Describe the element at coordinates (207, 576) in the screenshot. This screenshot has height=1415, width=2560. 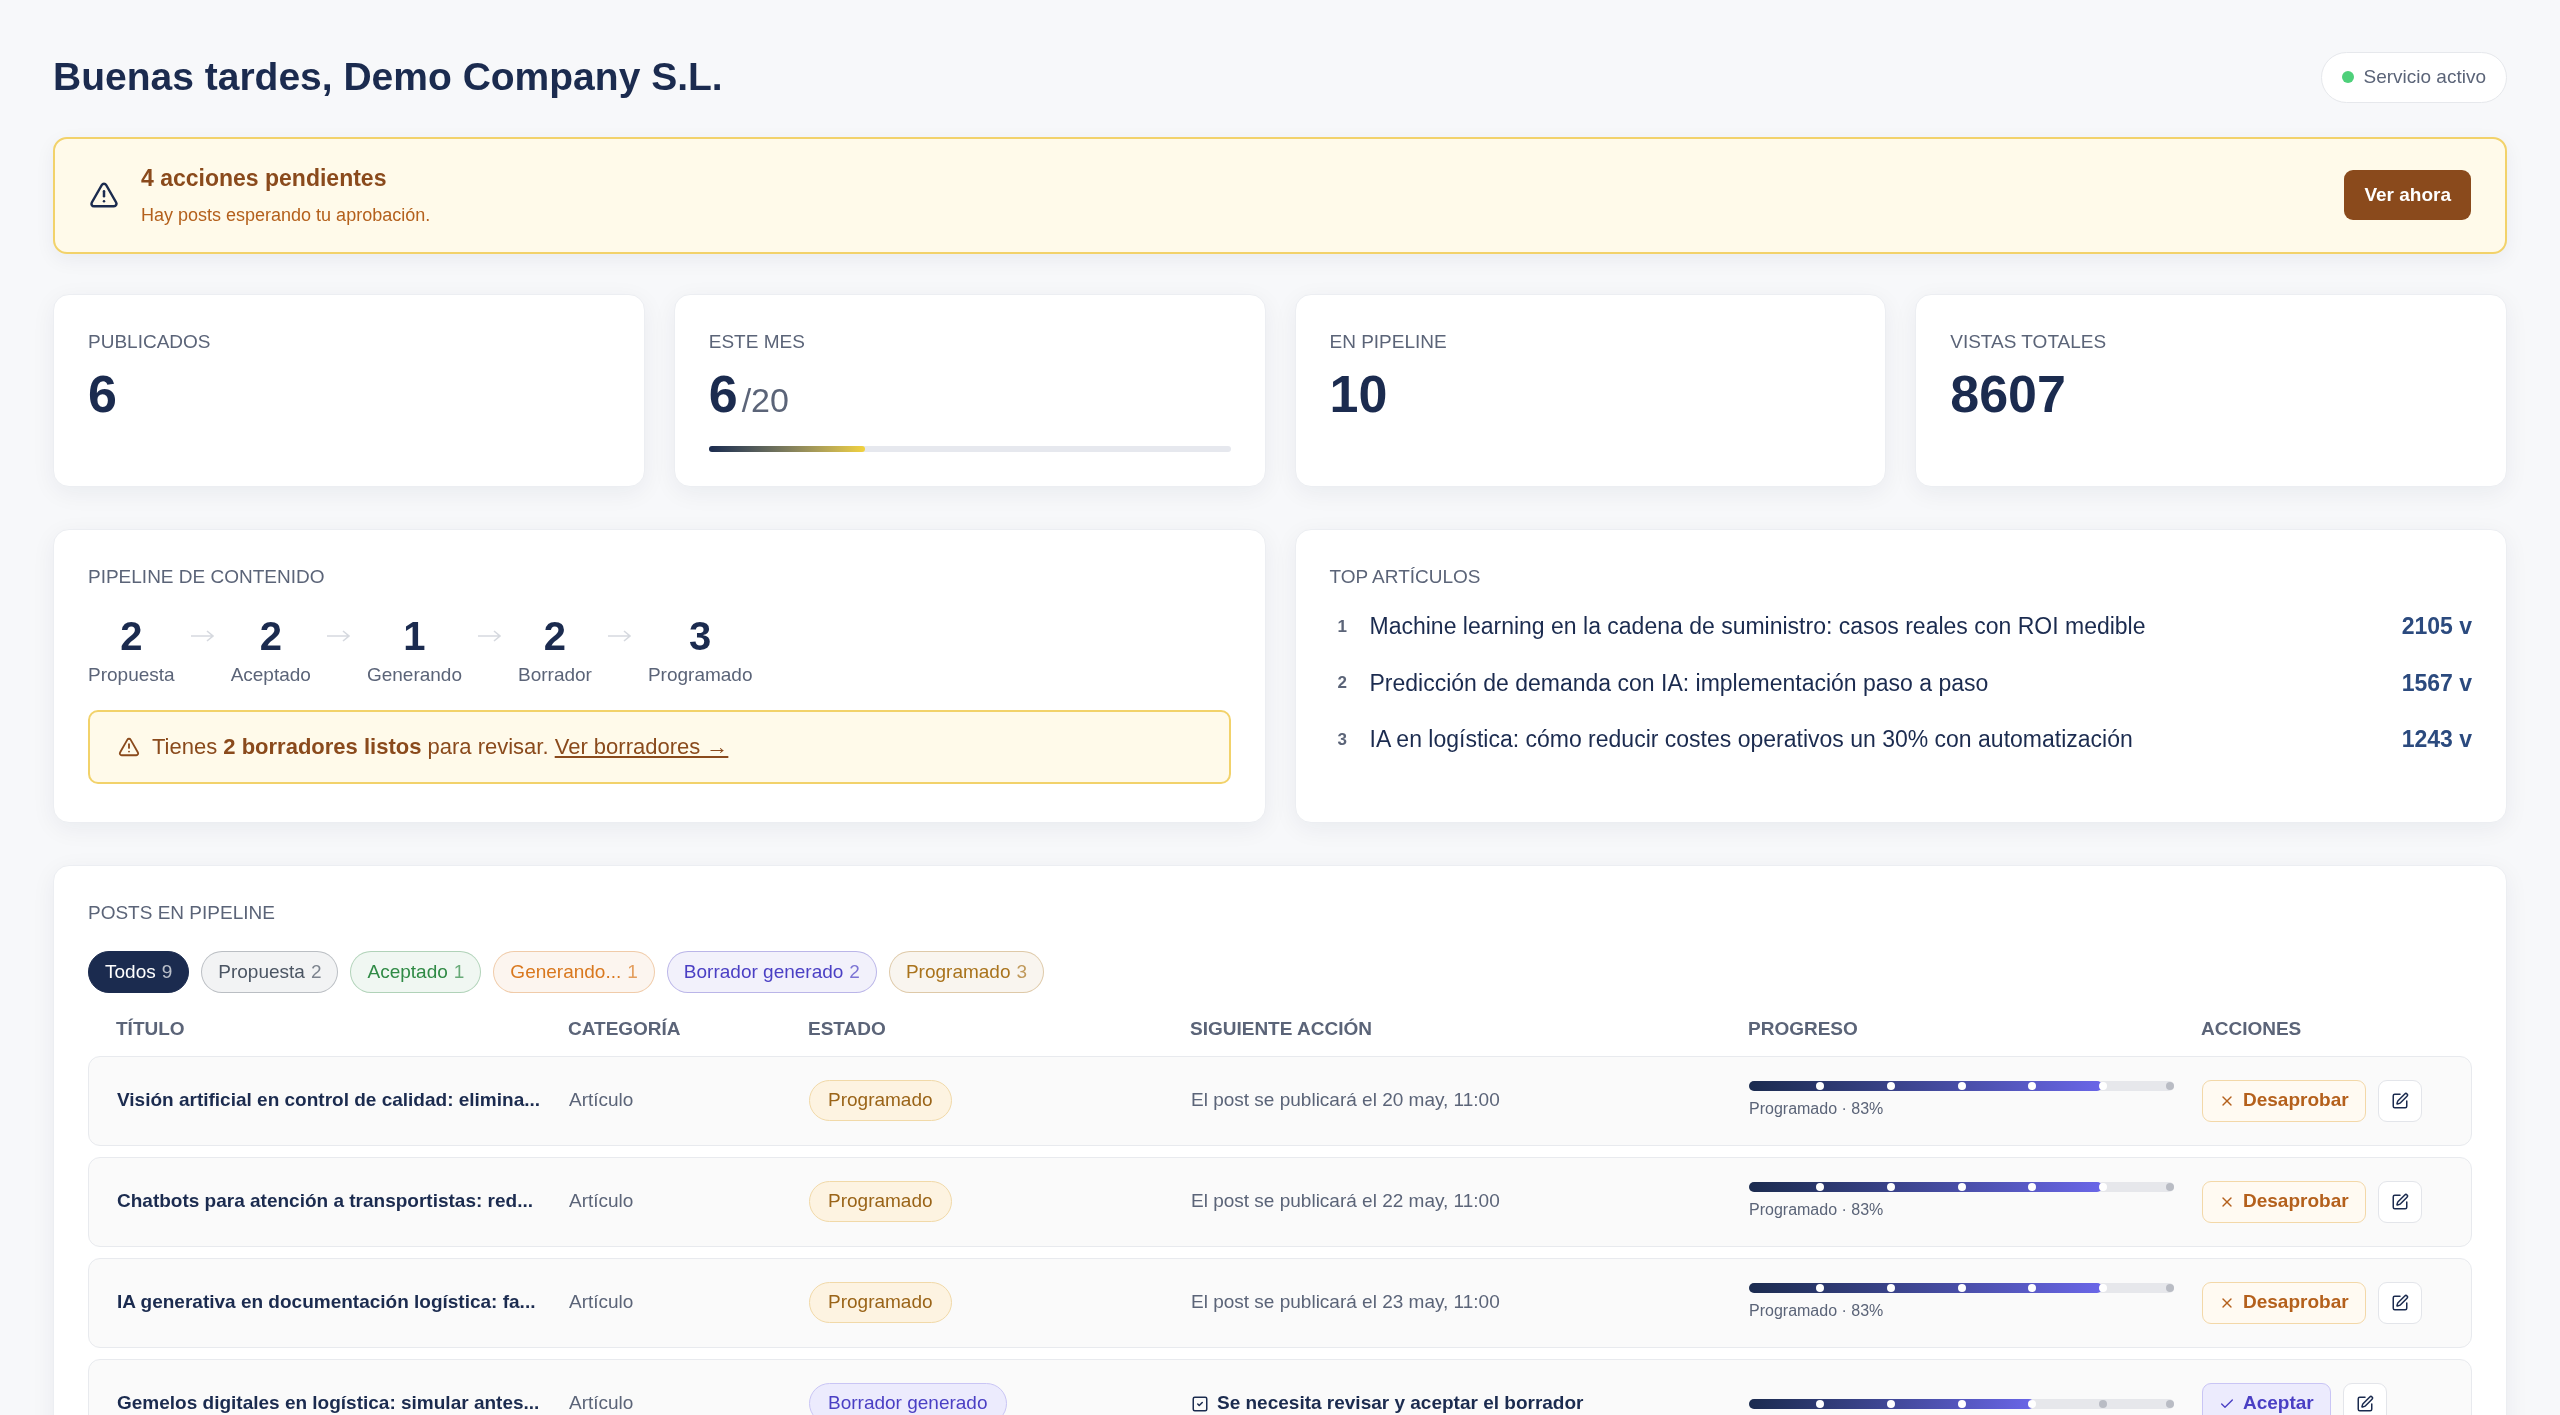
I see `pipeline-title: PIPELINE DE CONTENIDO` at that location.